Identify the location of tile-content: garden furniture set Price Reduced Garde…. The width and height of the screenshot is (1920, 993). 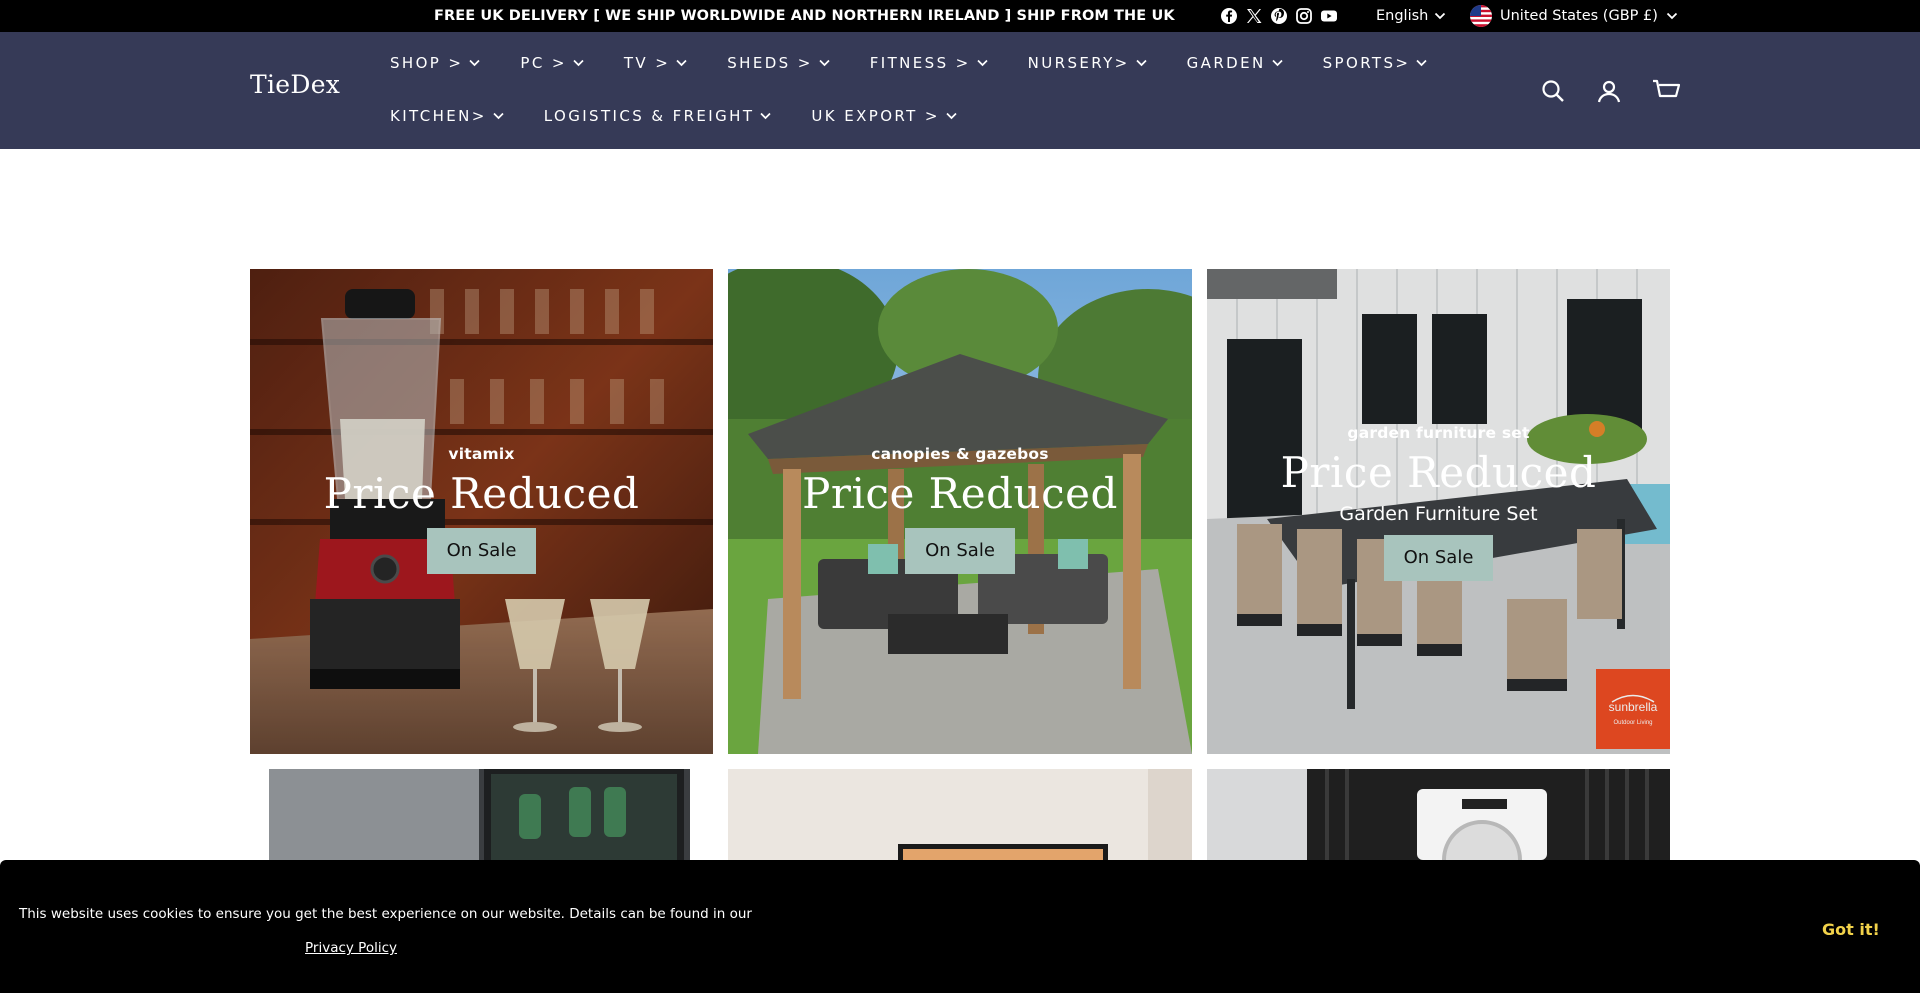
(1438, 502).